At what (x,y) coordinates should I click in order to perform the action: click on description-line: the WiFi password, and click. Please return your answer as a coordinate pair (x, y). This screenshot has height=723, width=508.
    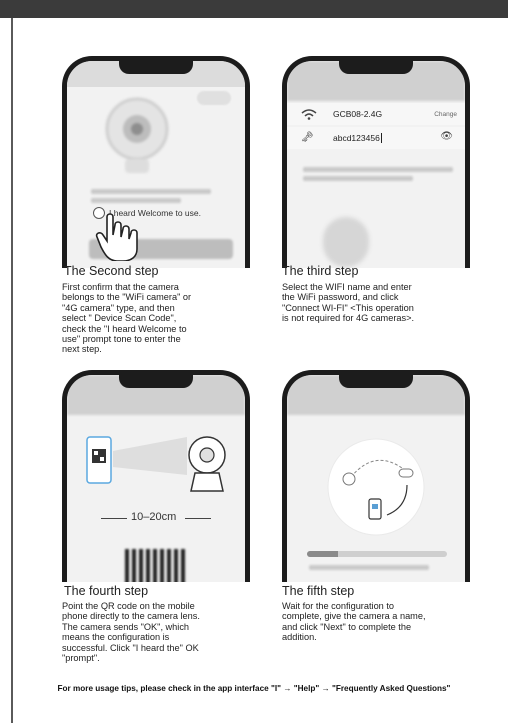
    Looking at the image, I should click on (340, 297).